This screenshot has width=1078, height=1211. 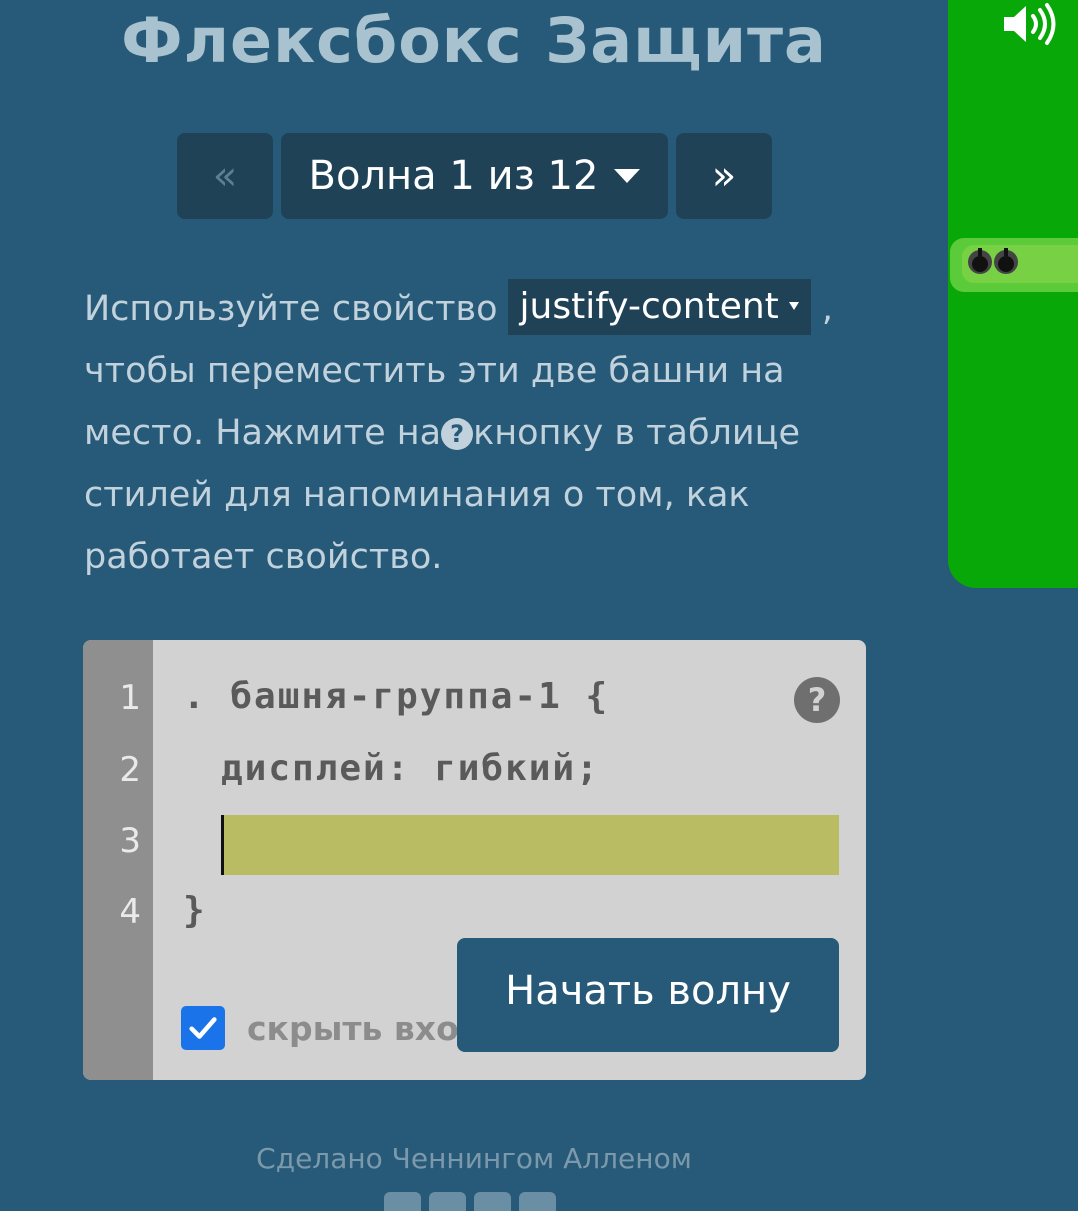 What do you see at coordinates (402, 1201) in the screenshot?
I see `facebook-icon` at bounding box center [402, 1201].